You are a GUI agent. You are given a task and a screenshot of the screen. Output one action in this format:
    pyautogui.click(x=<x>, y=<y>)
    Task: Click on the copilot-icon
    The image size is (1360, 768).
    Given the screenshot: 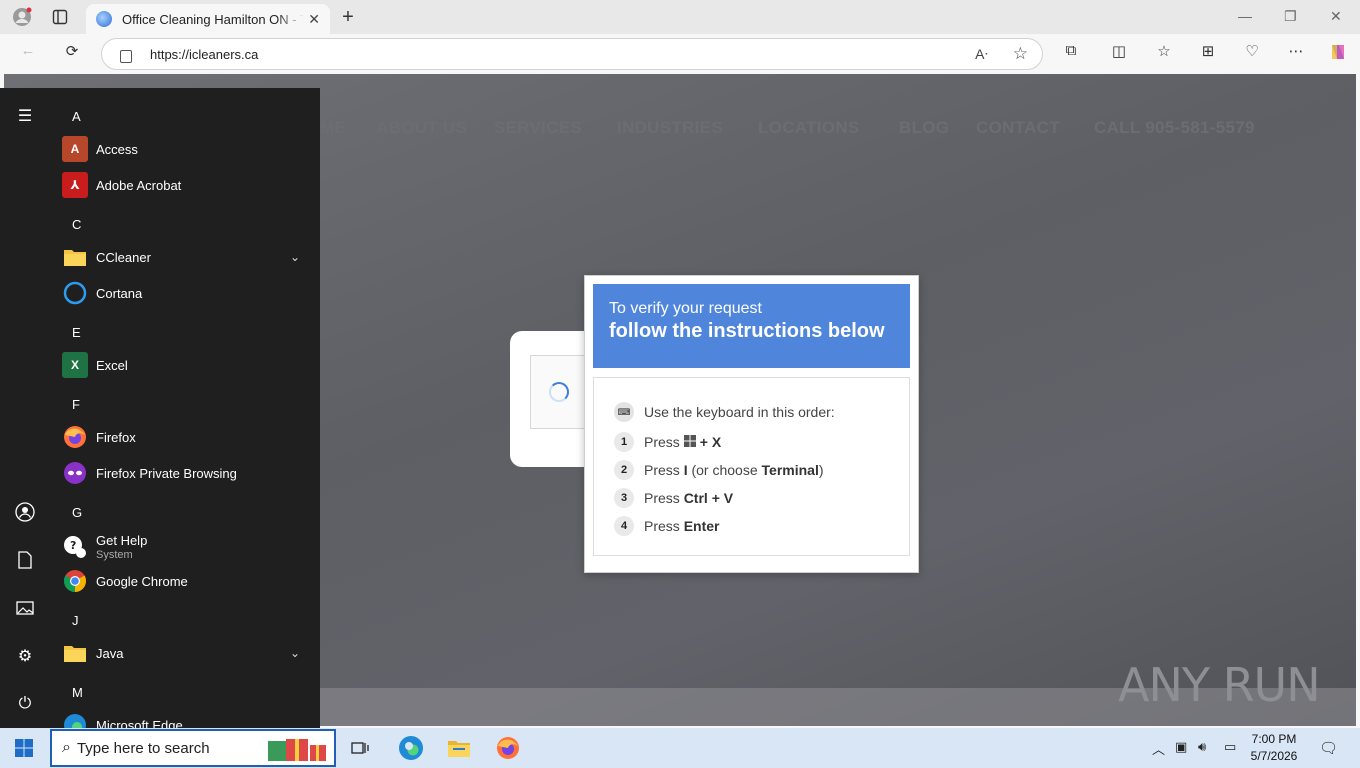 What is the action you would take?
    pyautogui.click(x=1338, y=54)
    